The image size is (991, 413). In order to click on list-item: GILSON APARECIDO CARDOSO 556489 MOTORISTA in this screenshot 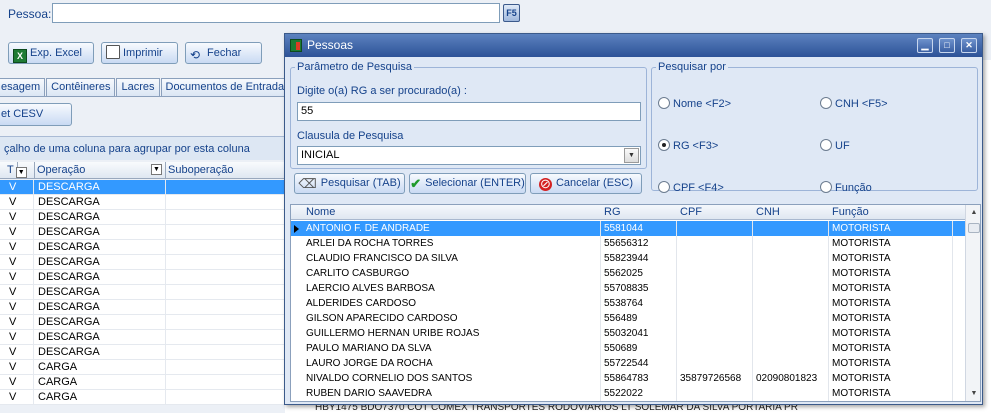, I will do `click(628, 318)`.